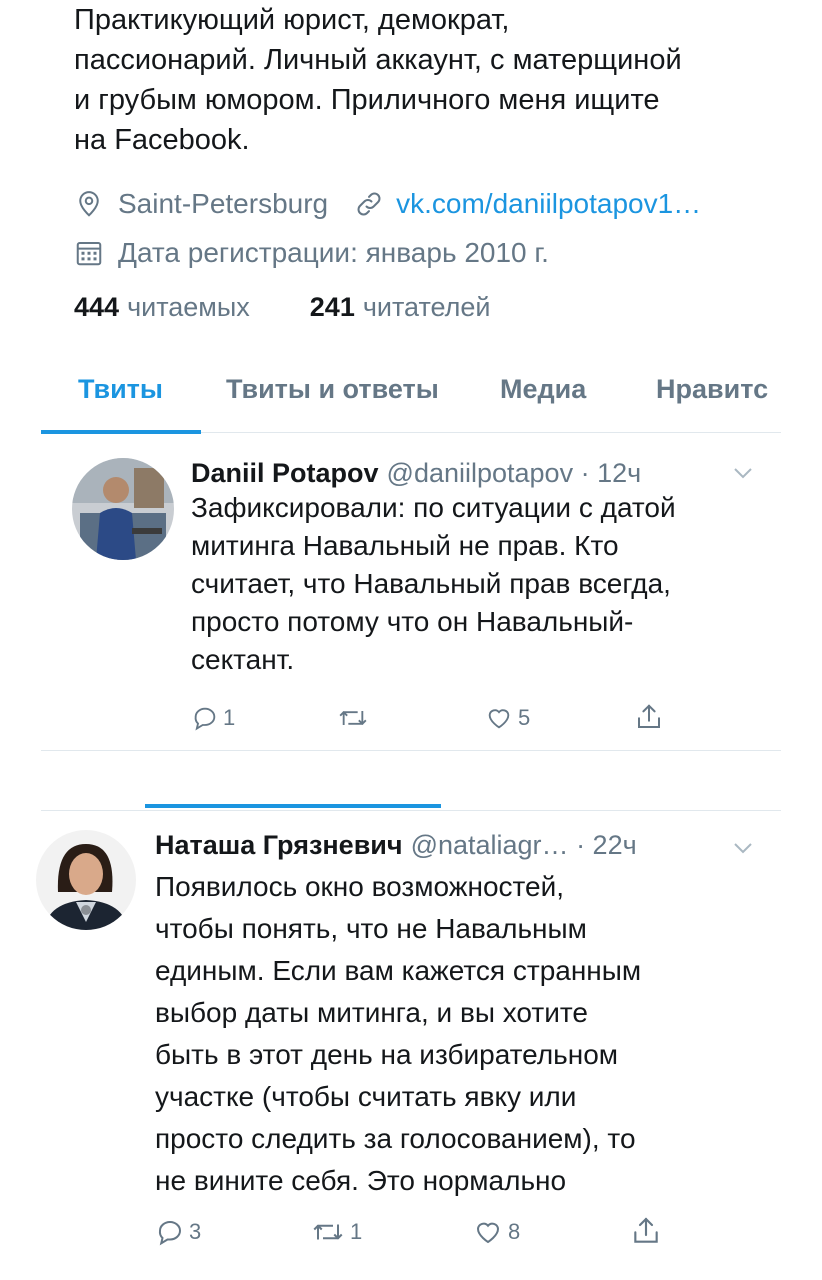 This screenshot has width=822, height=1280. I want to click on active-tab-indicator, so click(121, 432).